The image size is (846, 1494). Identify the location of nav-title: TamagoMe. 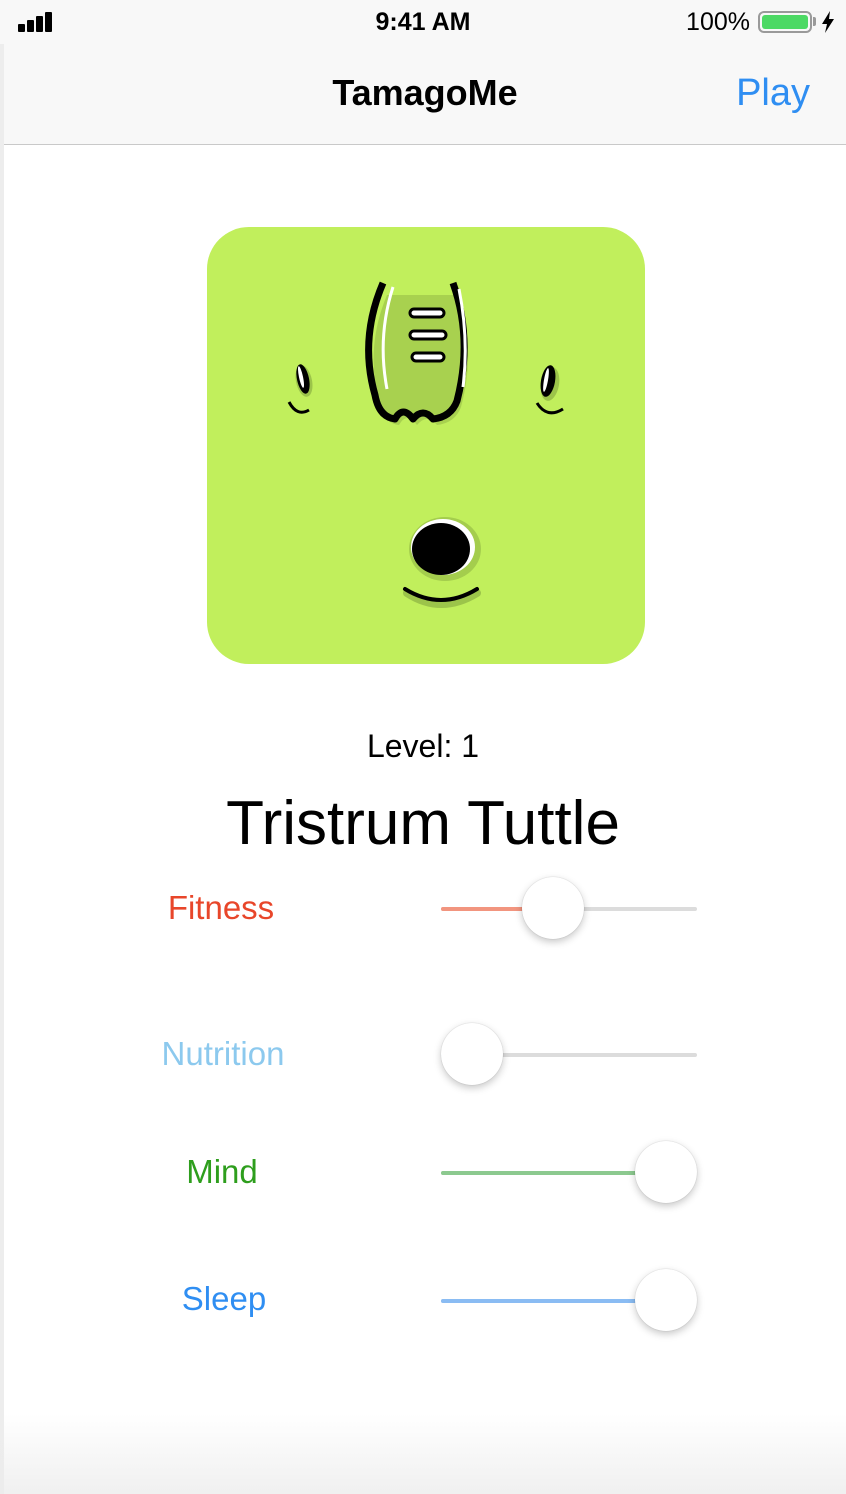
(425, 92).